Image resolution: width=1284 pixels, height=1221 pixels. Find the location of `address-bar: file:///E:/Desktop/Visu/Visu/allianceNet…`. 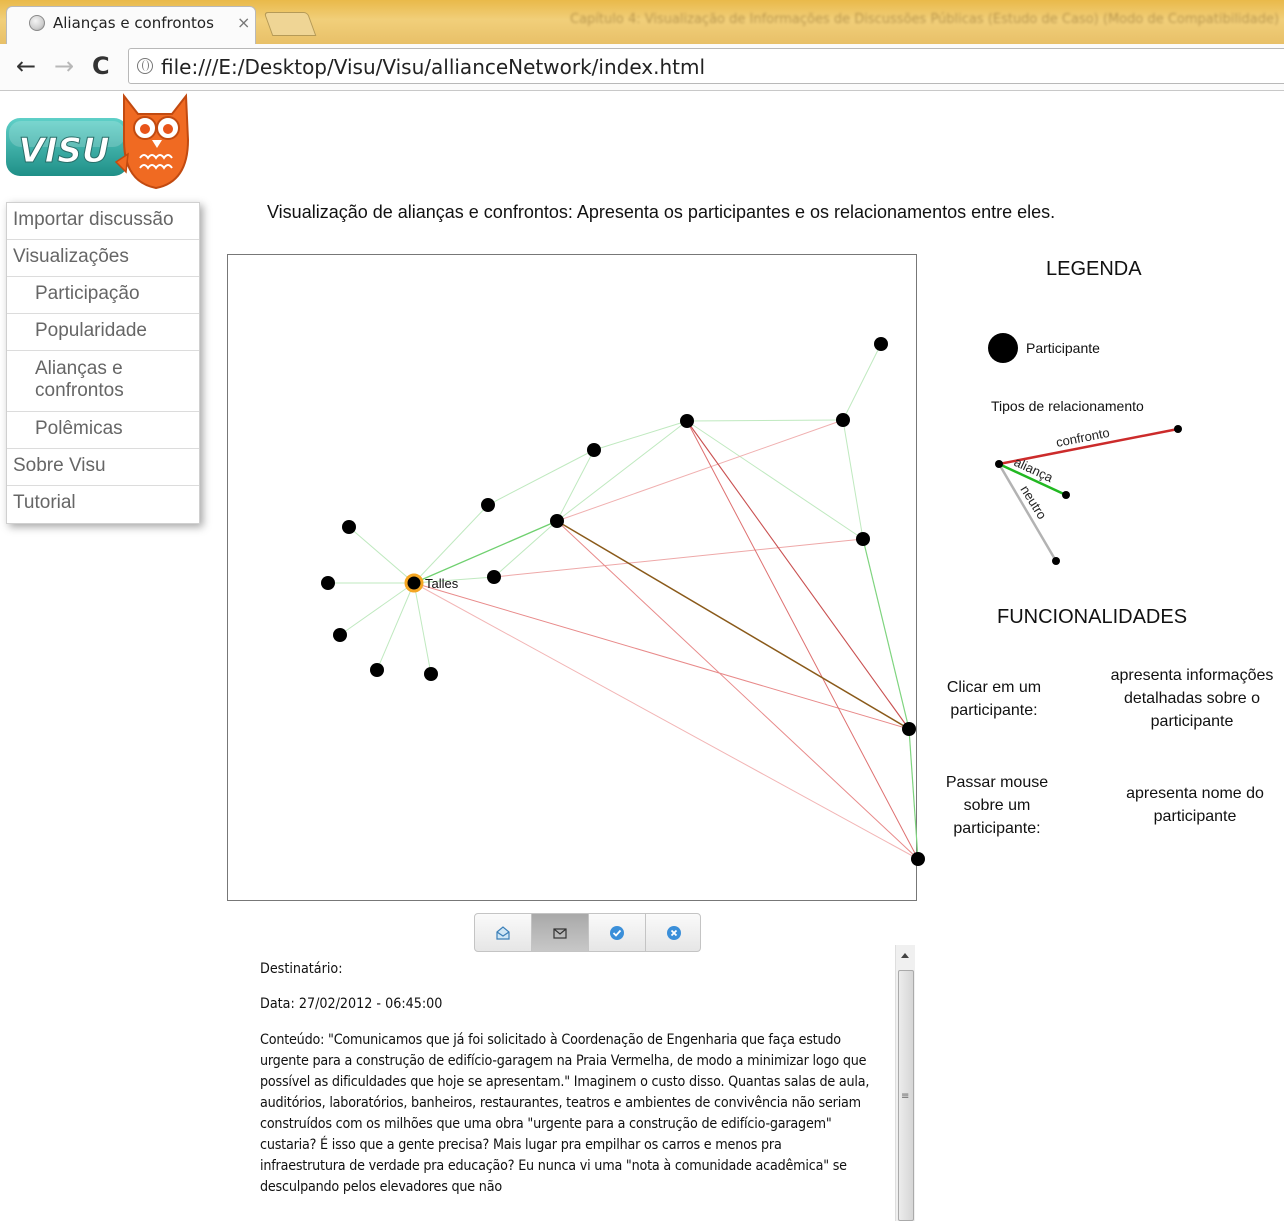

address-bar: file:///E:/Desktop/Visu/Visu/allianceNet… is located at coordinates (706, 66).